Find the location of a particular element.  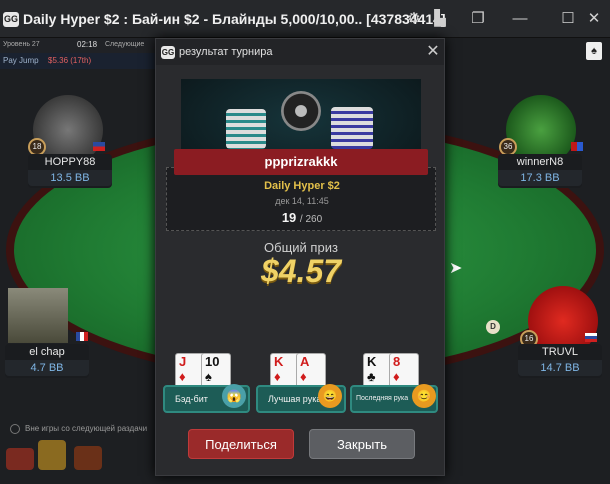

award-label: Лучшая рука is located at coordinates (295, 399).